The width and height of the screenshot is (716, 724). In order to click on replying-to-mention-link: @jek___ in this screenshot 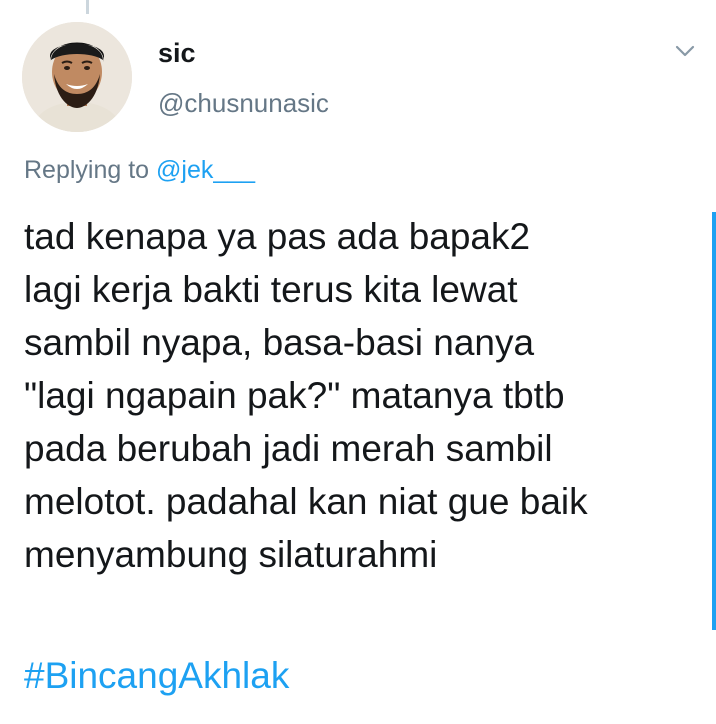, I will do `click(205, 170)`.